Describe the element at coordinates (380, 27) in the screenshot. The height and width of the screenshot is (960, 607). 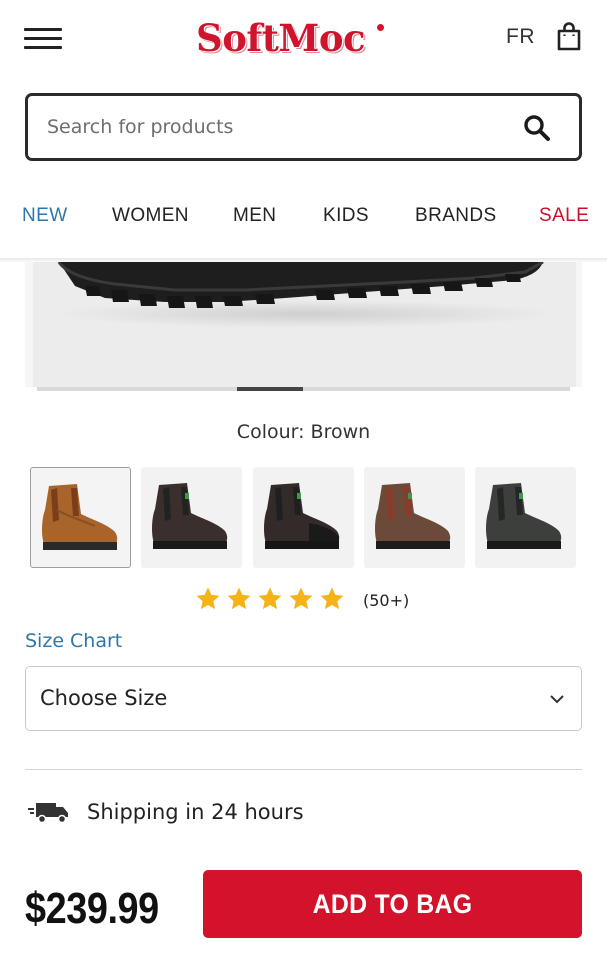
I see `trademark-mark` at that location.